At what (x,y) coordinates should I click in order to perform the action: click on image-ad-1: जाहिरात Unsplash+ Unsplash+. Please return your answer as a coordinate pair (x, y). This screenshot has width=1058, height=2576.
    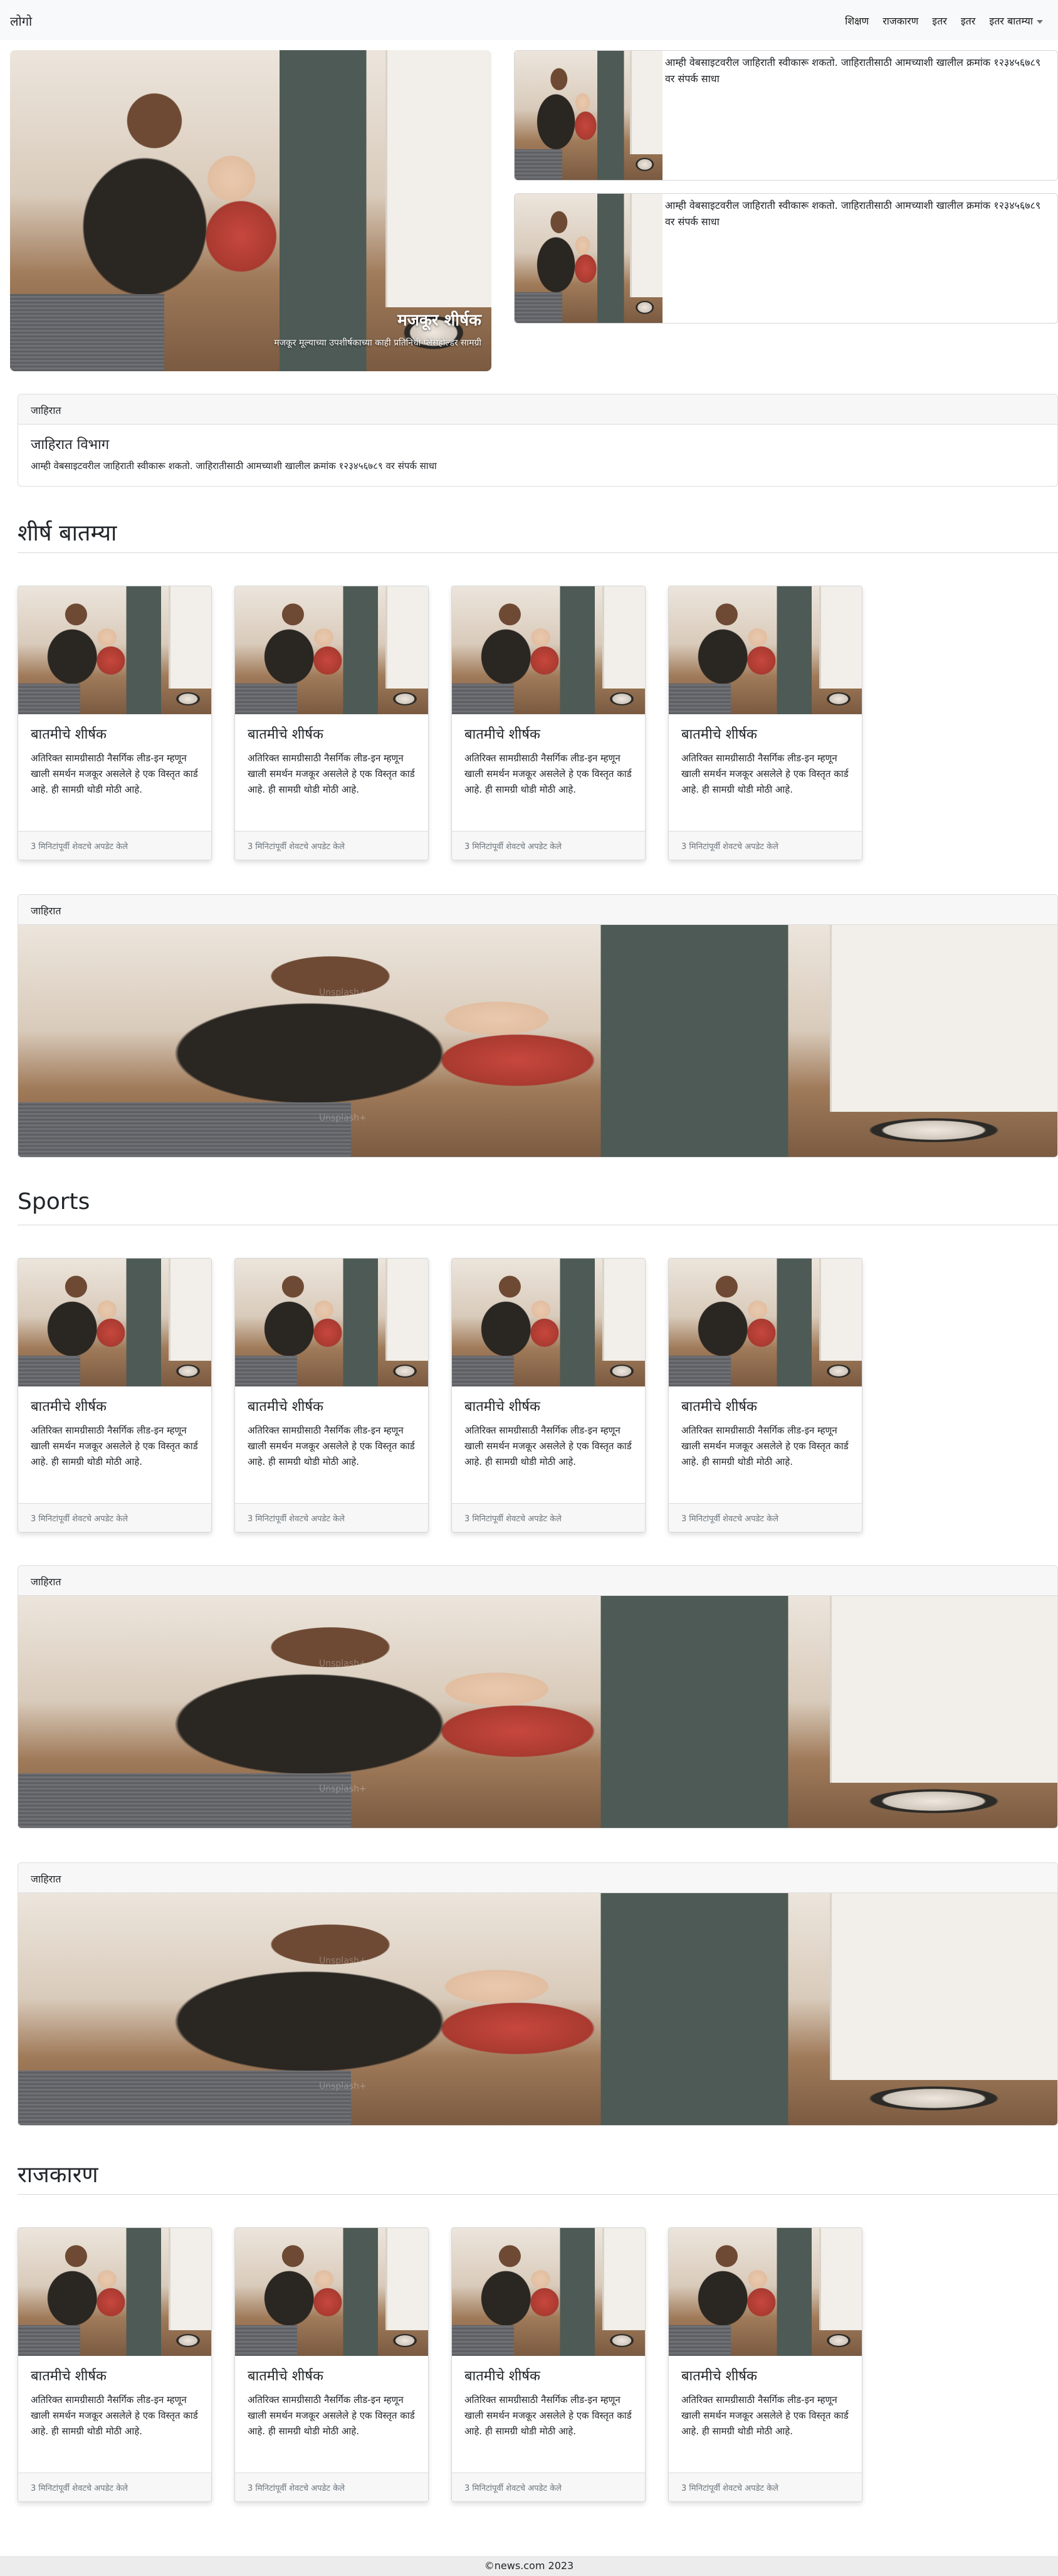
    Looking at the image, I should click on (538, 1026).